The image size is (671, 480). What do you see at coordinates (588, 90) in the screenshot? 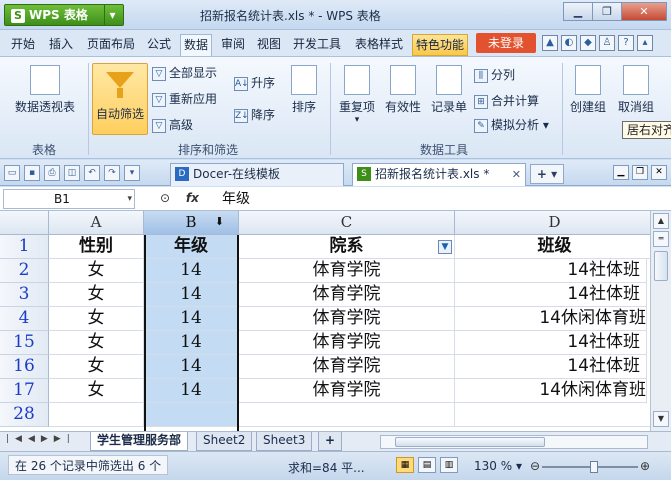
I see `create-group-button: 创建组` at bounding box center [588, 90].